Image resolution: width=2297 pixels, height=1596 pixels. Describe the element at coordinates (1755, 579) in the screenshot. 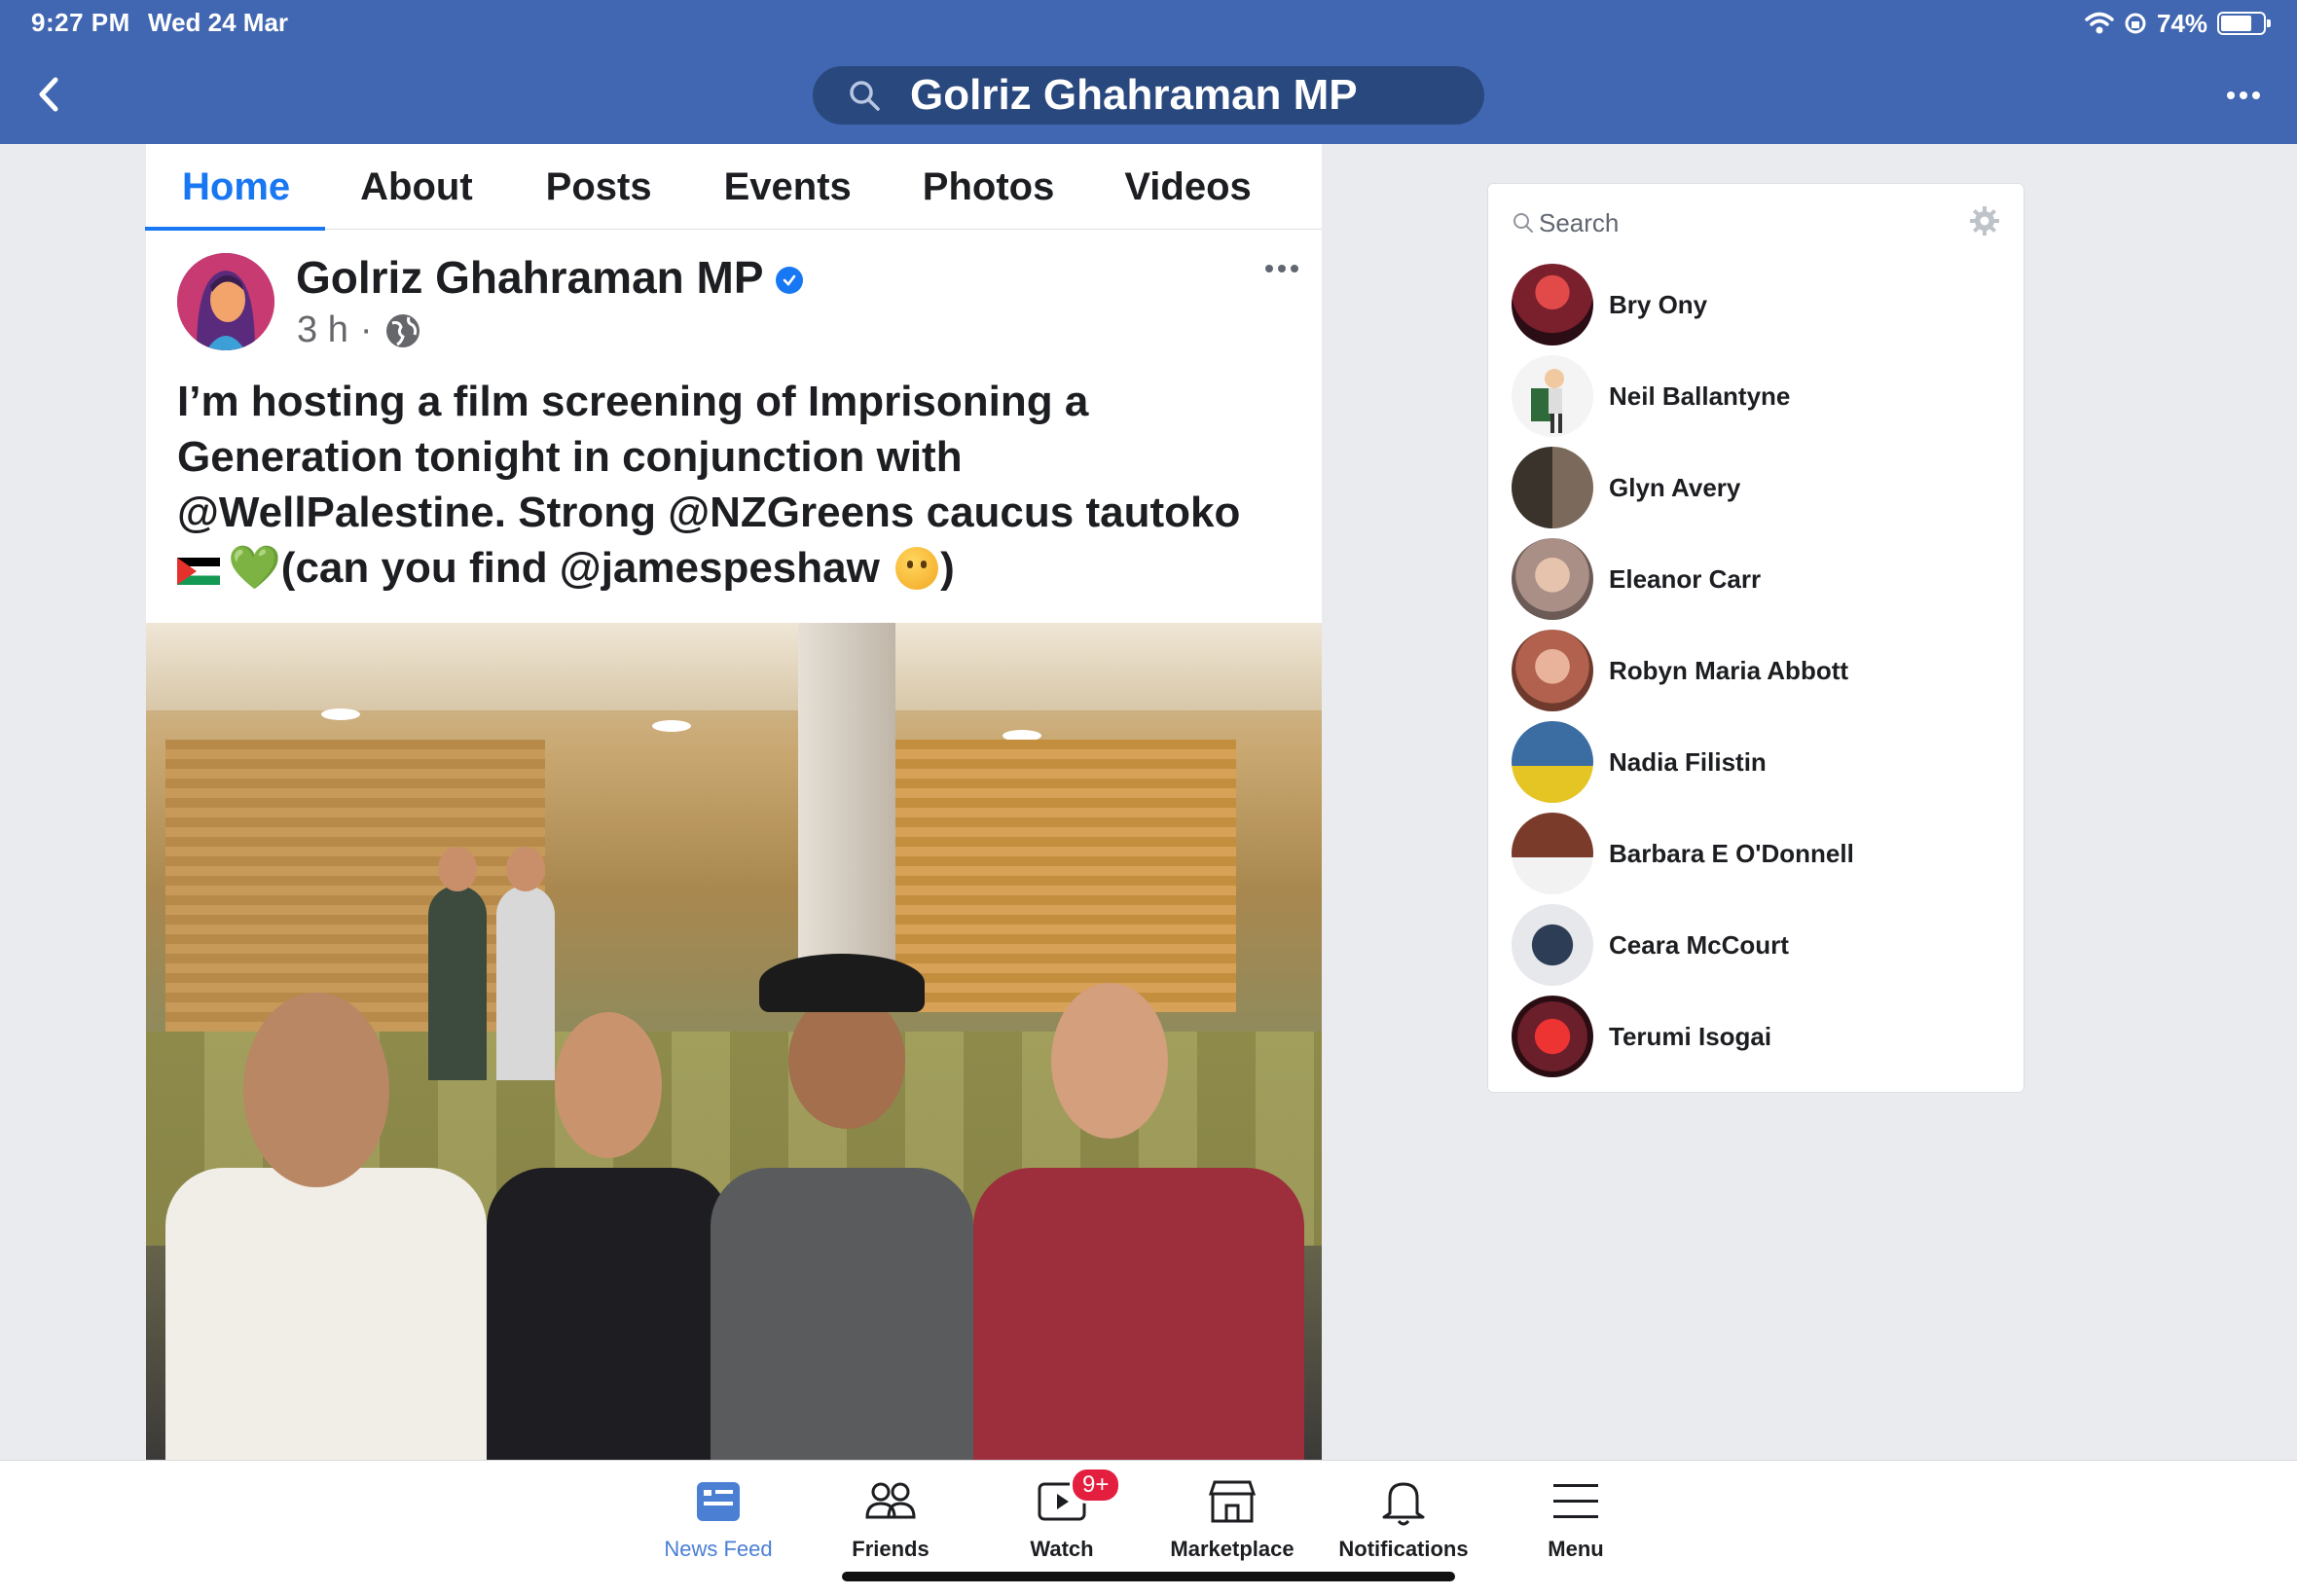

I see `contact-item: Eleanor Carr` at that location.